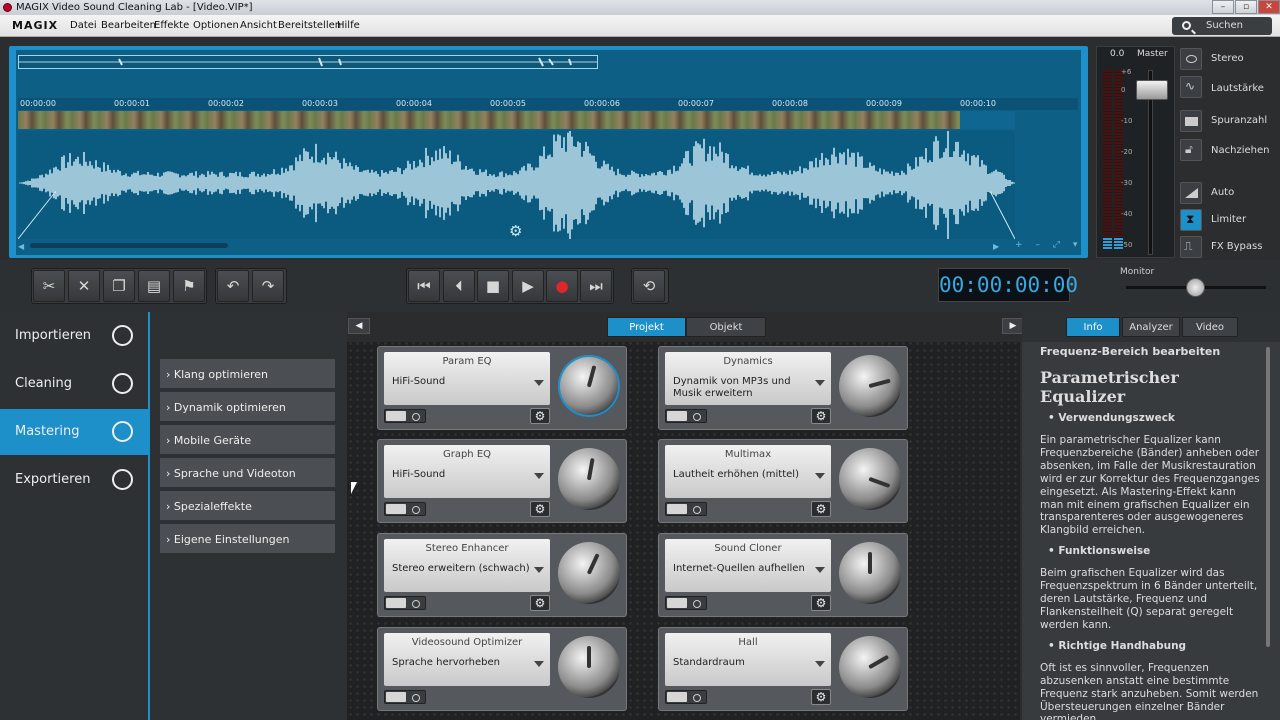 This screenshot has height=720, width=1280. I want to click on menu-bereitstellen: Bereitstellen, so click(309, 25).